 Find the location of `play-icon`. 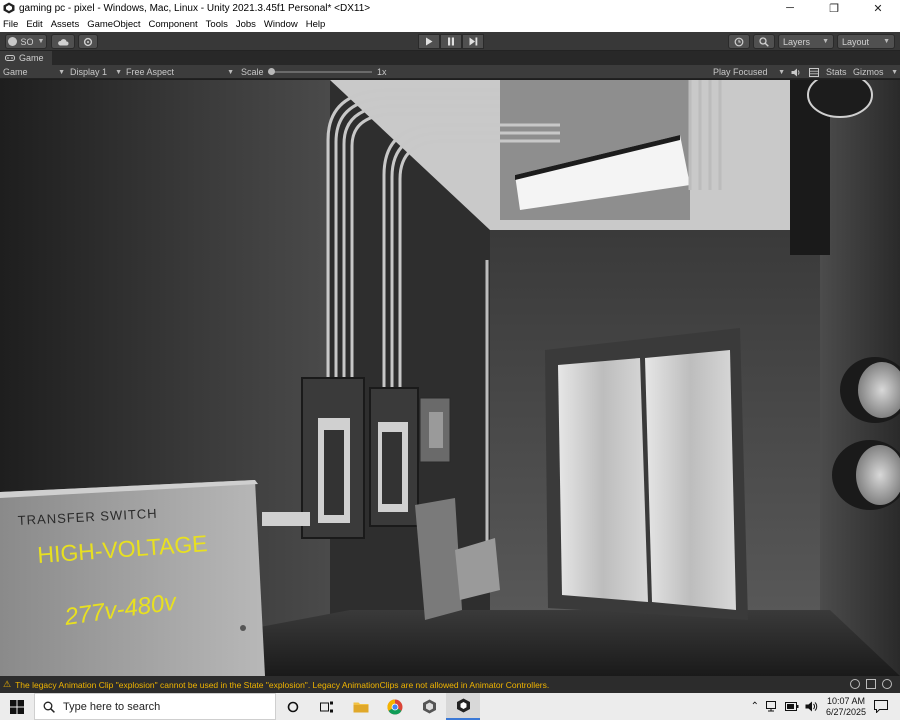

play-icon is located at coordinates (429, 41).